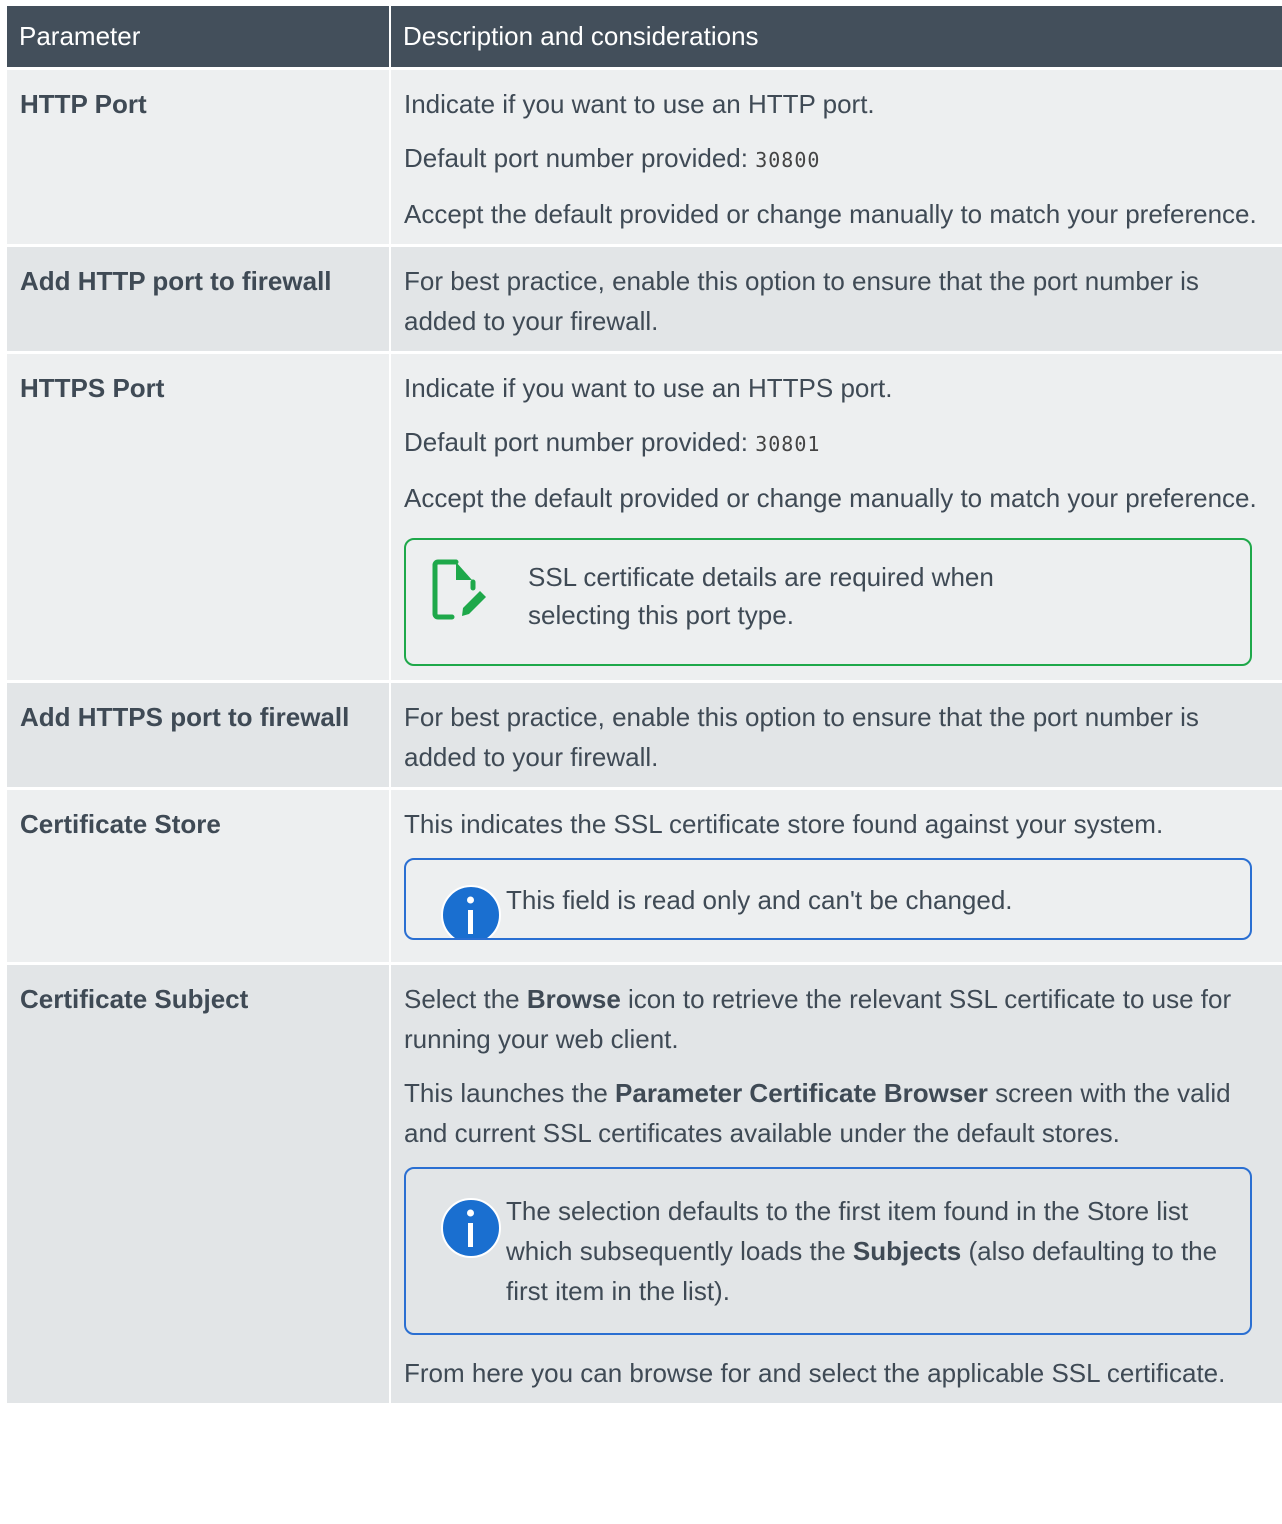 This screenshot has width=1282, height=1524. I want to click on subjects-label: Subjects, so click(907, 1250).